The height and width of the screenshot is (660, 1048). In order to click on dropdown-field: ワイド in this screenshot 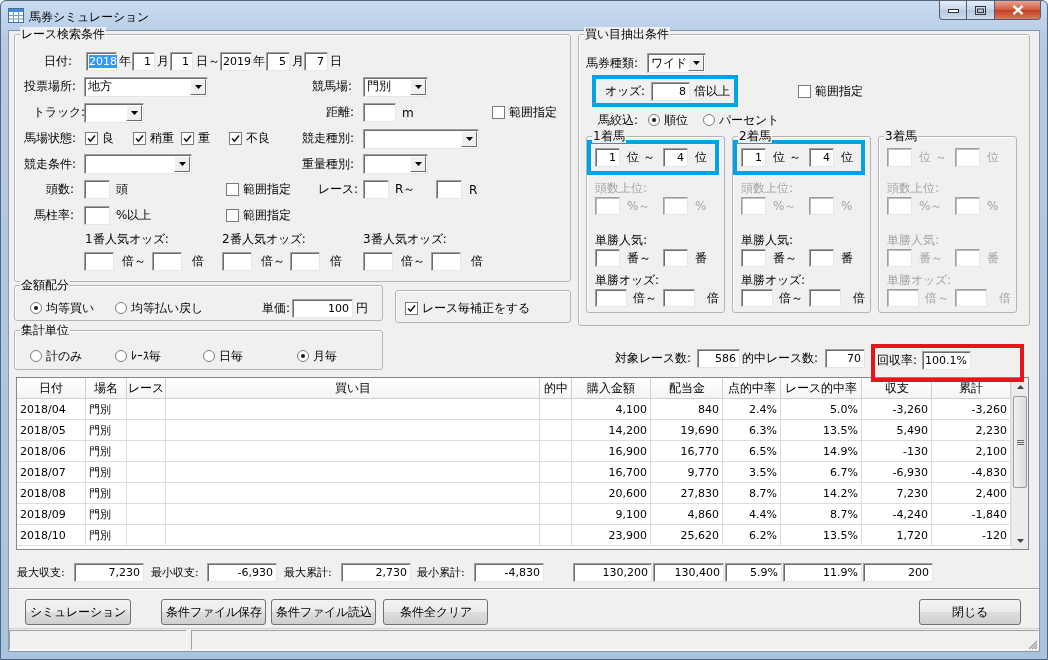, I will do `click(676, 63)`.